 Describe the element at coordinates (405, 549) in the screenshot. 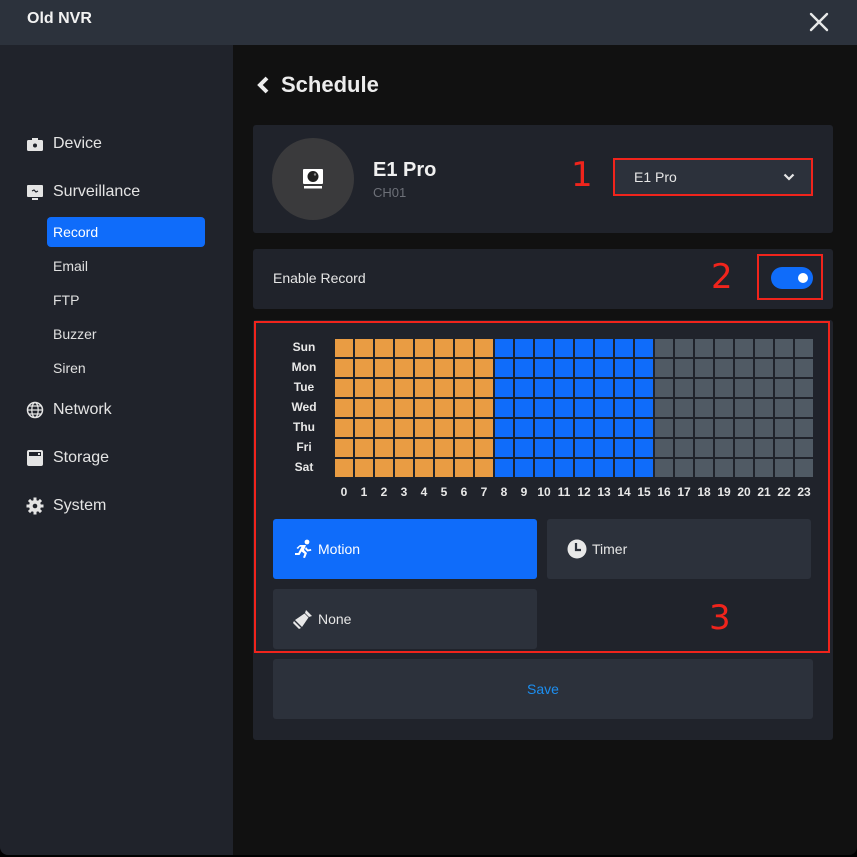

I see `mode-motion-button: Motion` at that location.